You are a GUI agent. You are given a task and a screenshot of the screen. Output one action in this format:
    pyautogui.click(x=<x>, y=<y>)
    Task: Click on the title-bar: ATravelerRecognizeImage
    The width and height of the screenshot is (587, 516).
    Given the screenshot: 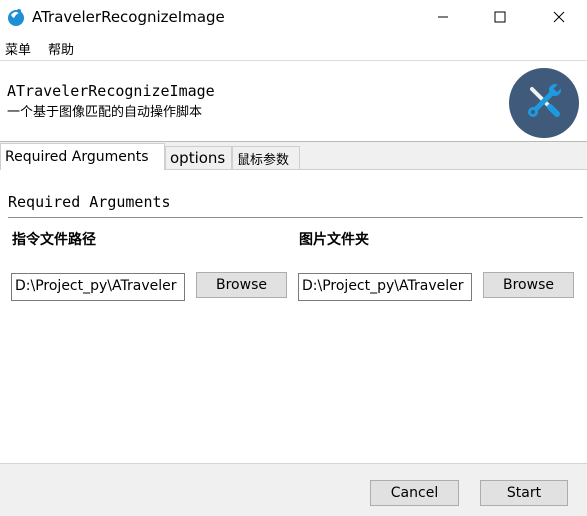 What is the action you would take?
    pyautogui.click(x=293, y=18)
    